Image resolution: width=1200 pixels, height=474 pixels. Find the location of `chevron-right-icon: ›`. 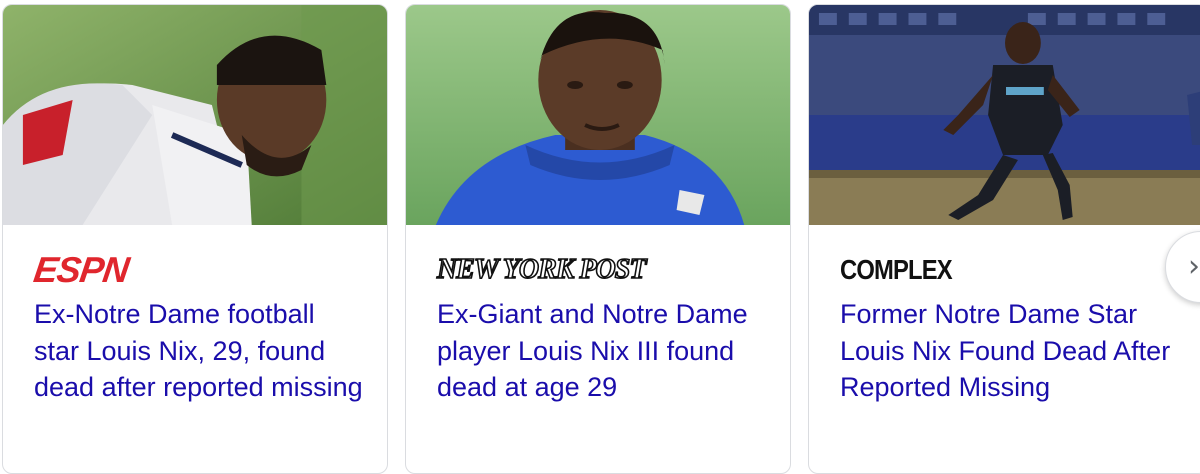

chevron-right-icon: › is located at coordinates (1194, 266).